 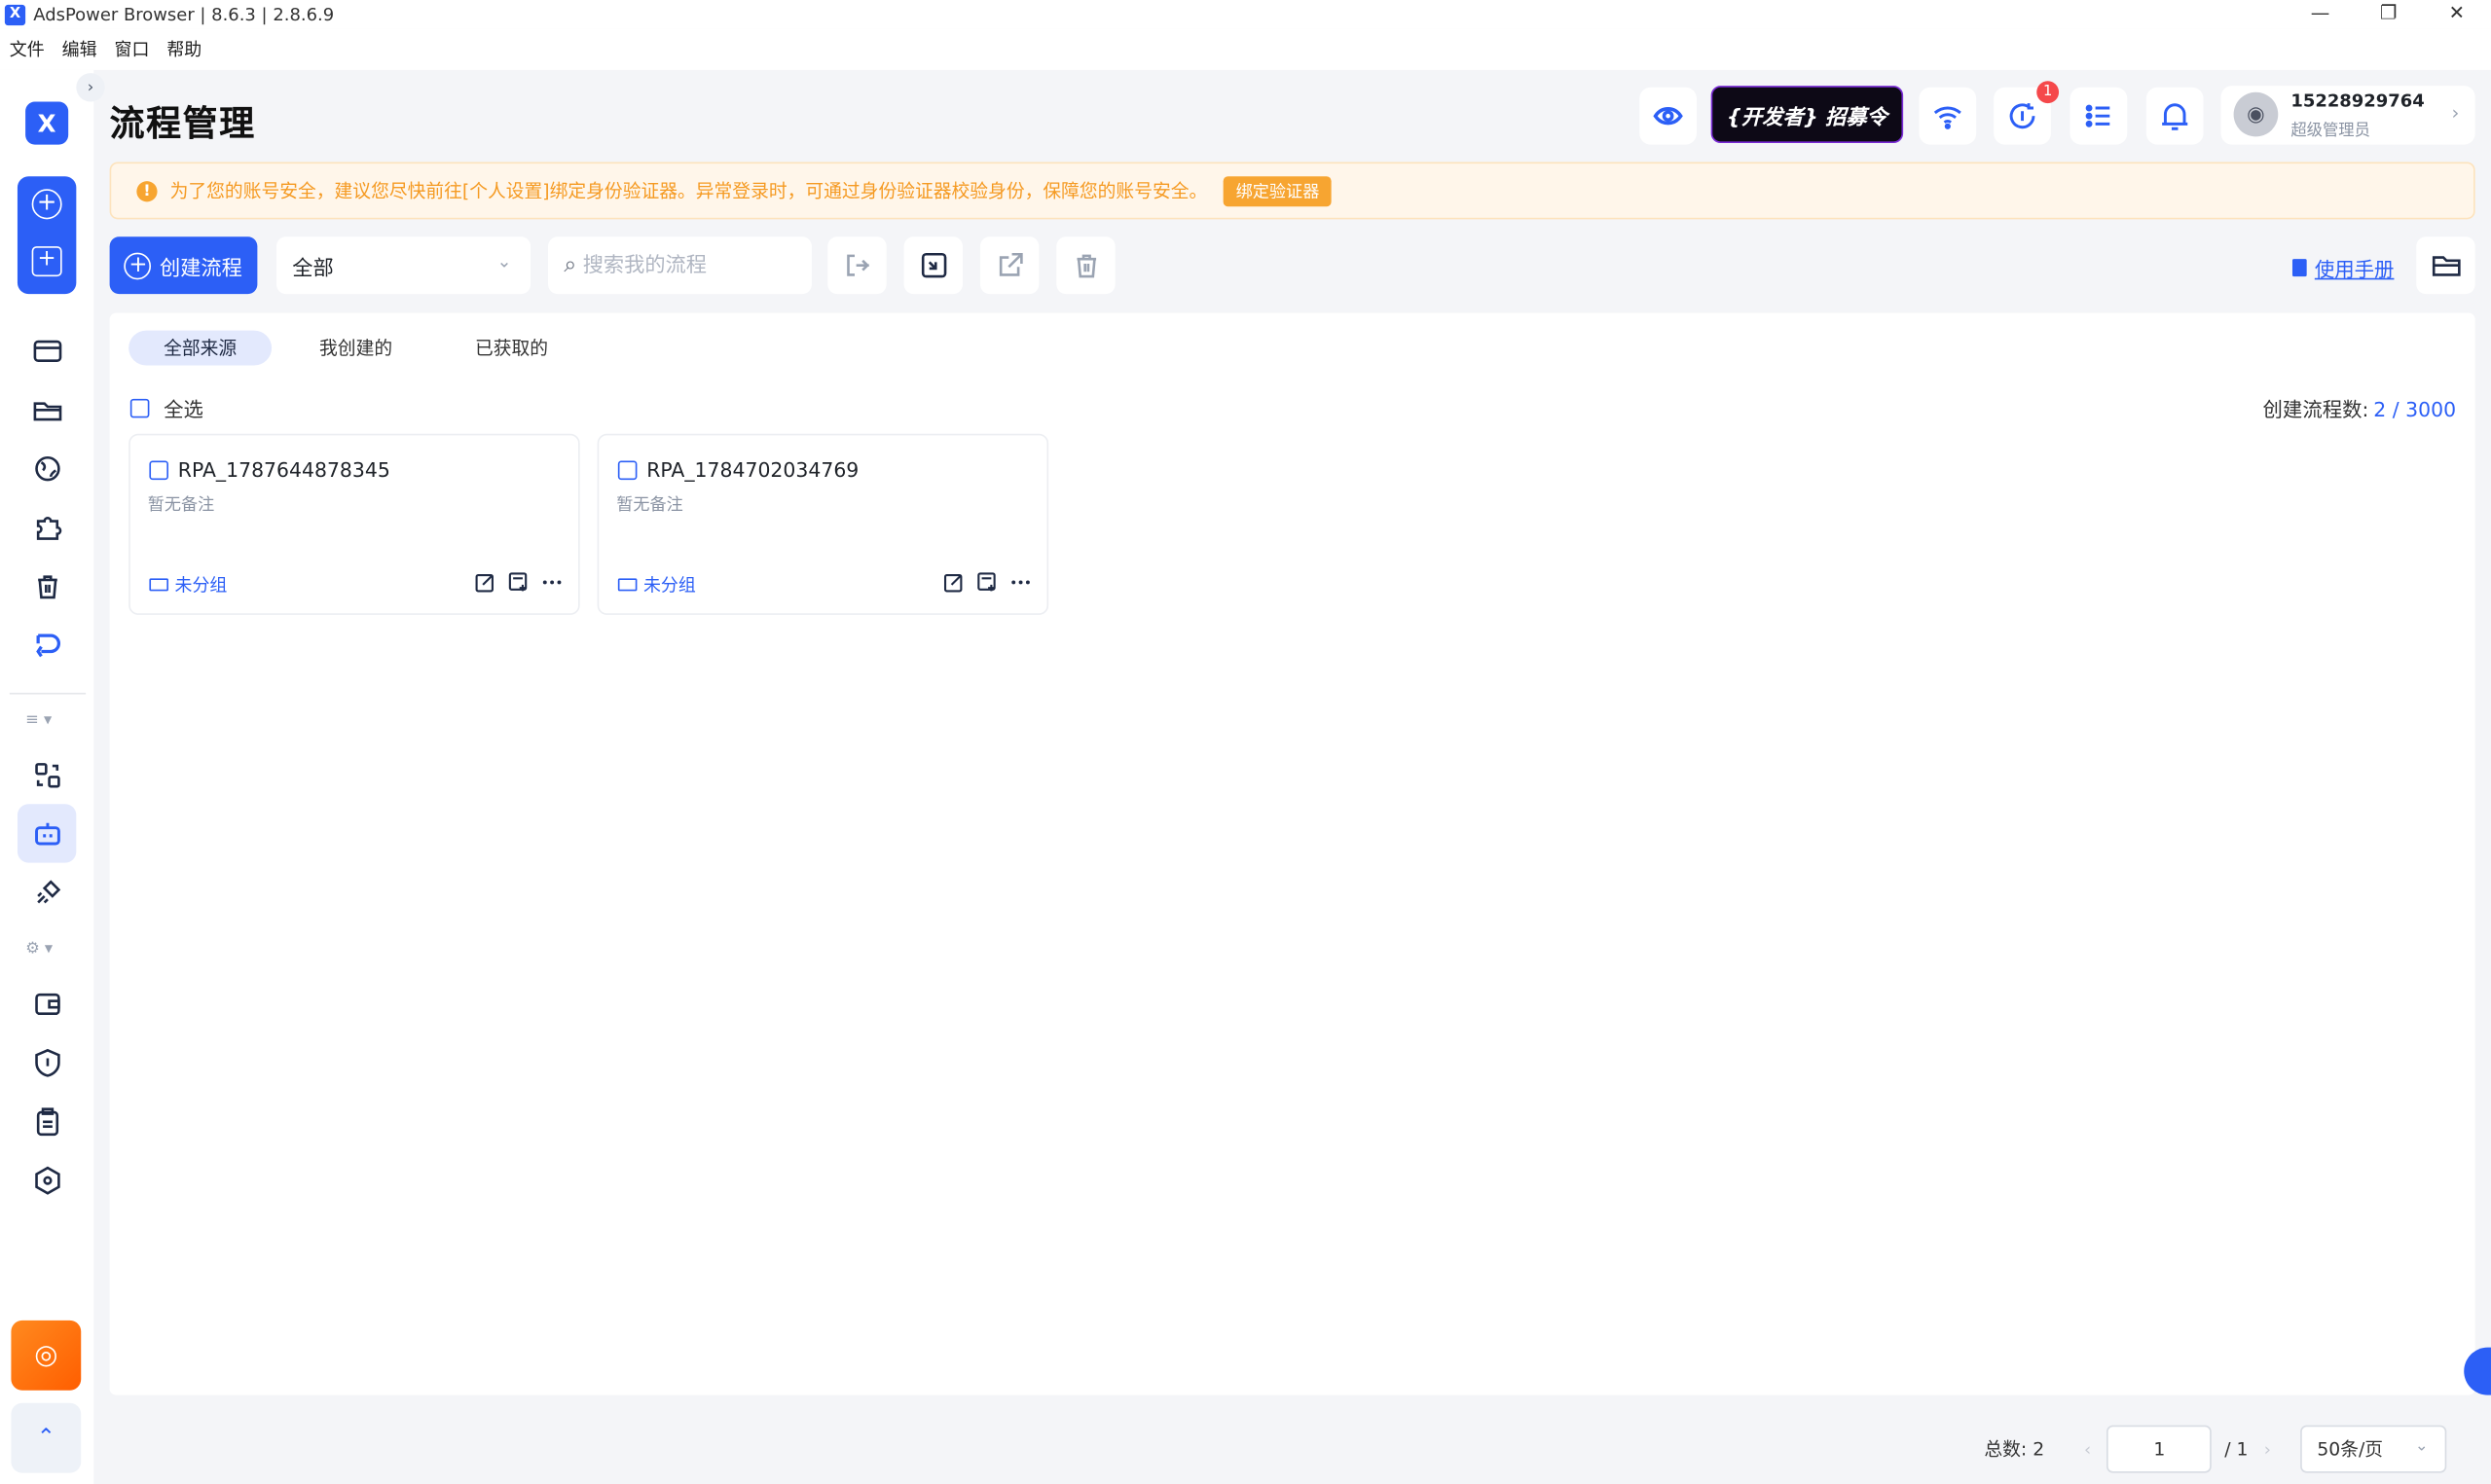 I want to click on page-title: 流程管理, so click(x=182, y=124).